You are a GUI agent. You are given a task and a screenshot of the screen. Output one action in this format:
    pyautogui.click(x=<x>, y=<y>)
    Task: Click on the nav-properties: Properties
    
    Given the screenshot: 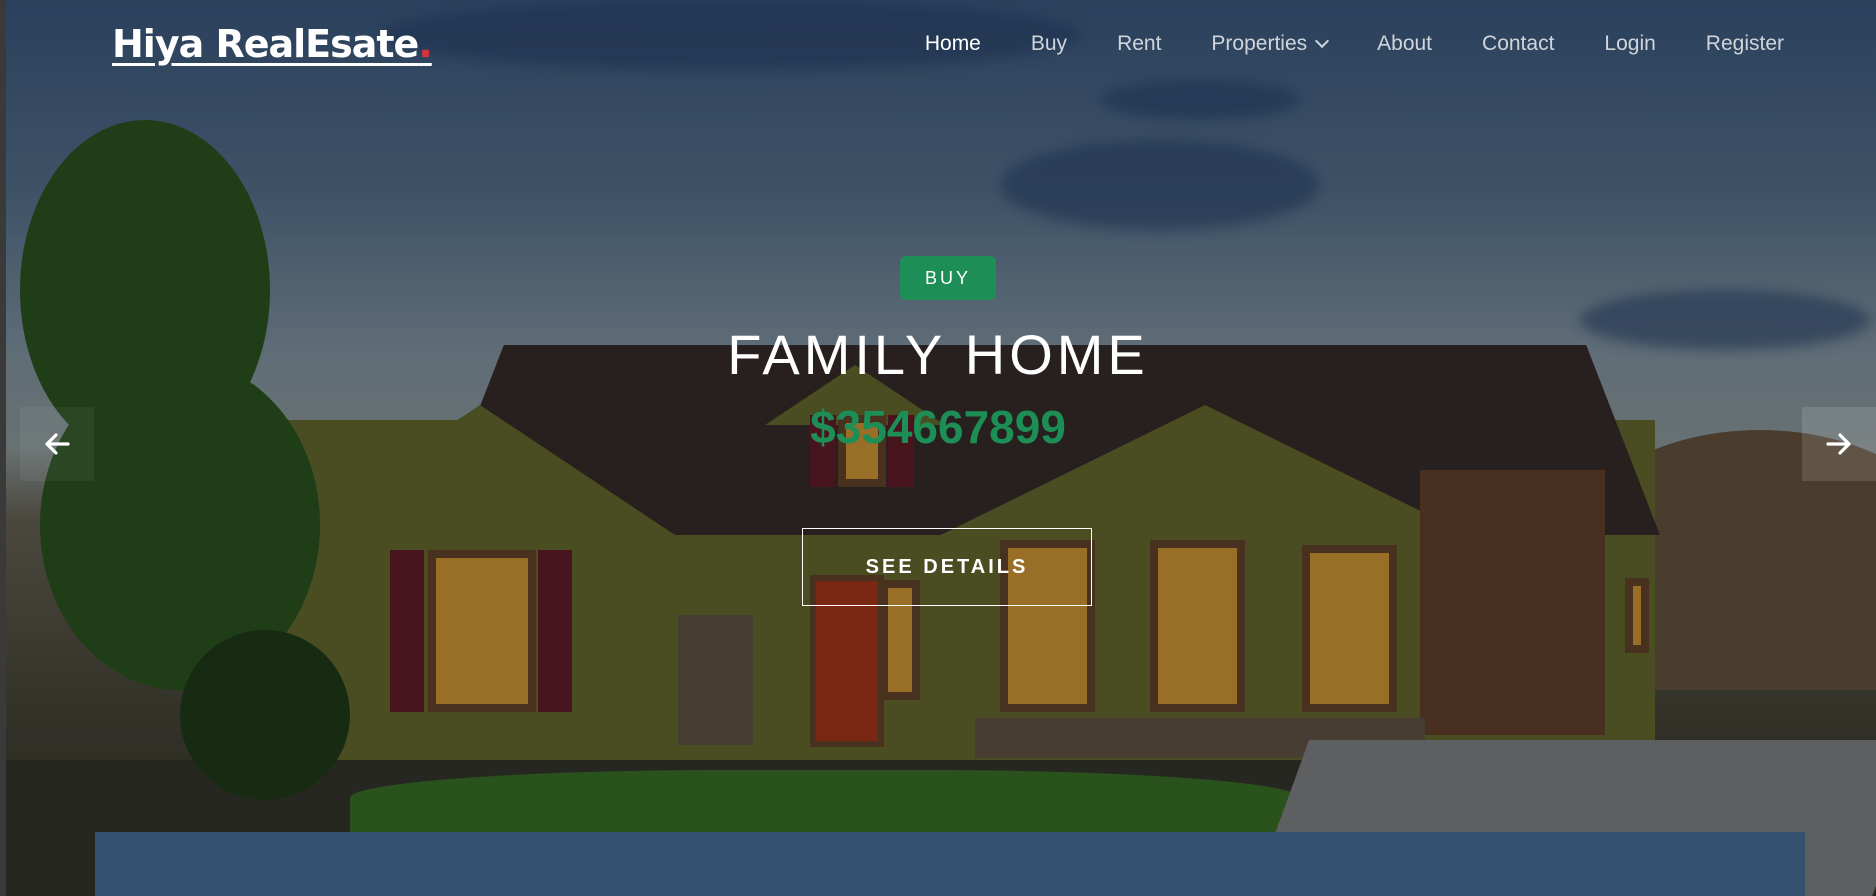 What is the action you would take?
    pyautogui.click(x=1270, y=44)
    